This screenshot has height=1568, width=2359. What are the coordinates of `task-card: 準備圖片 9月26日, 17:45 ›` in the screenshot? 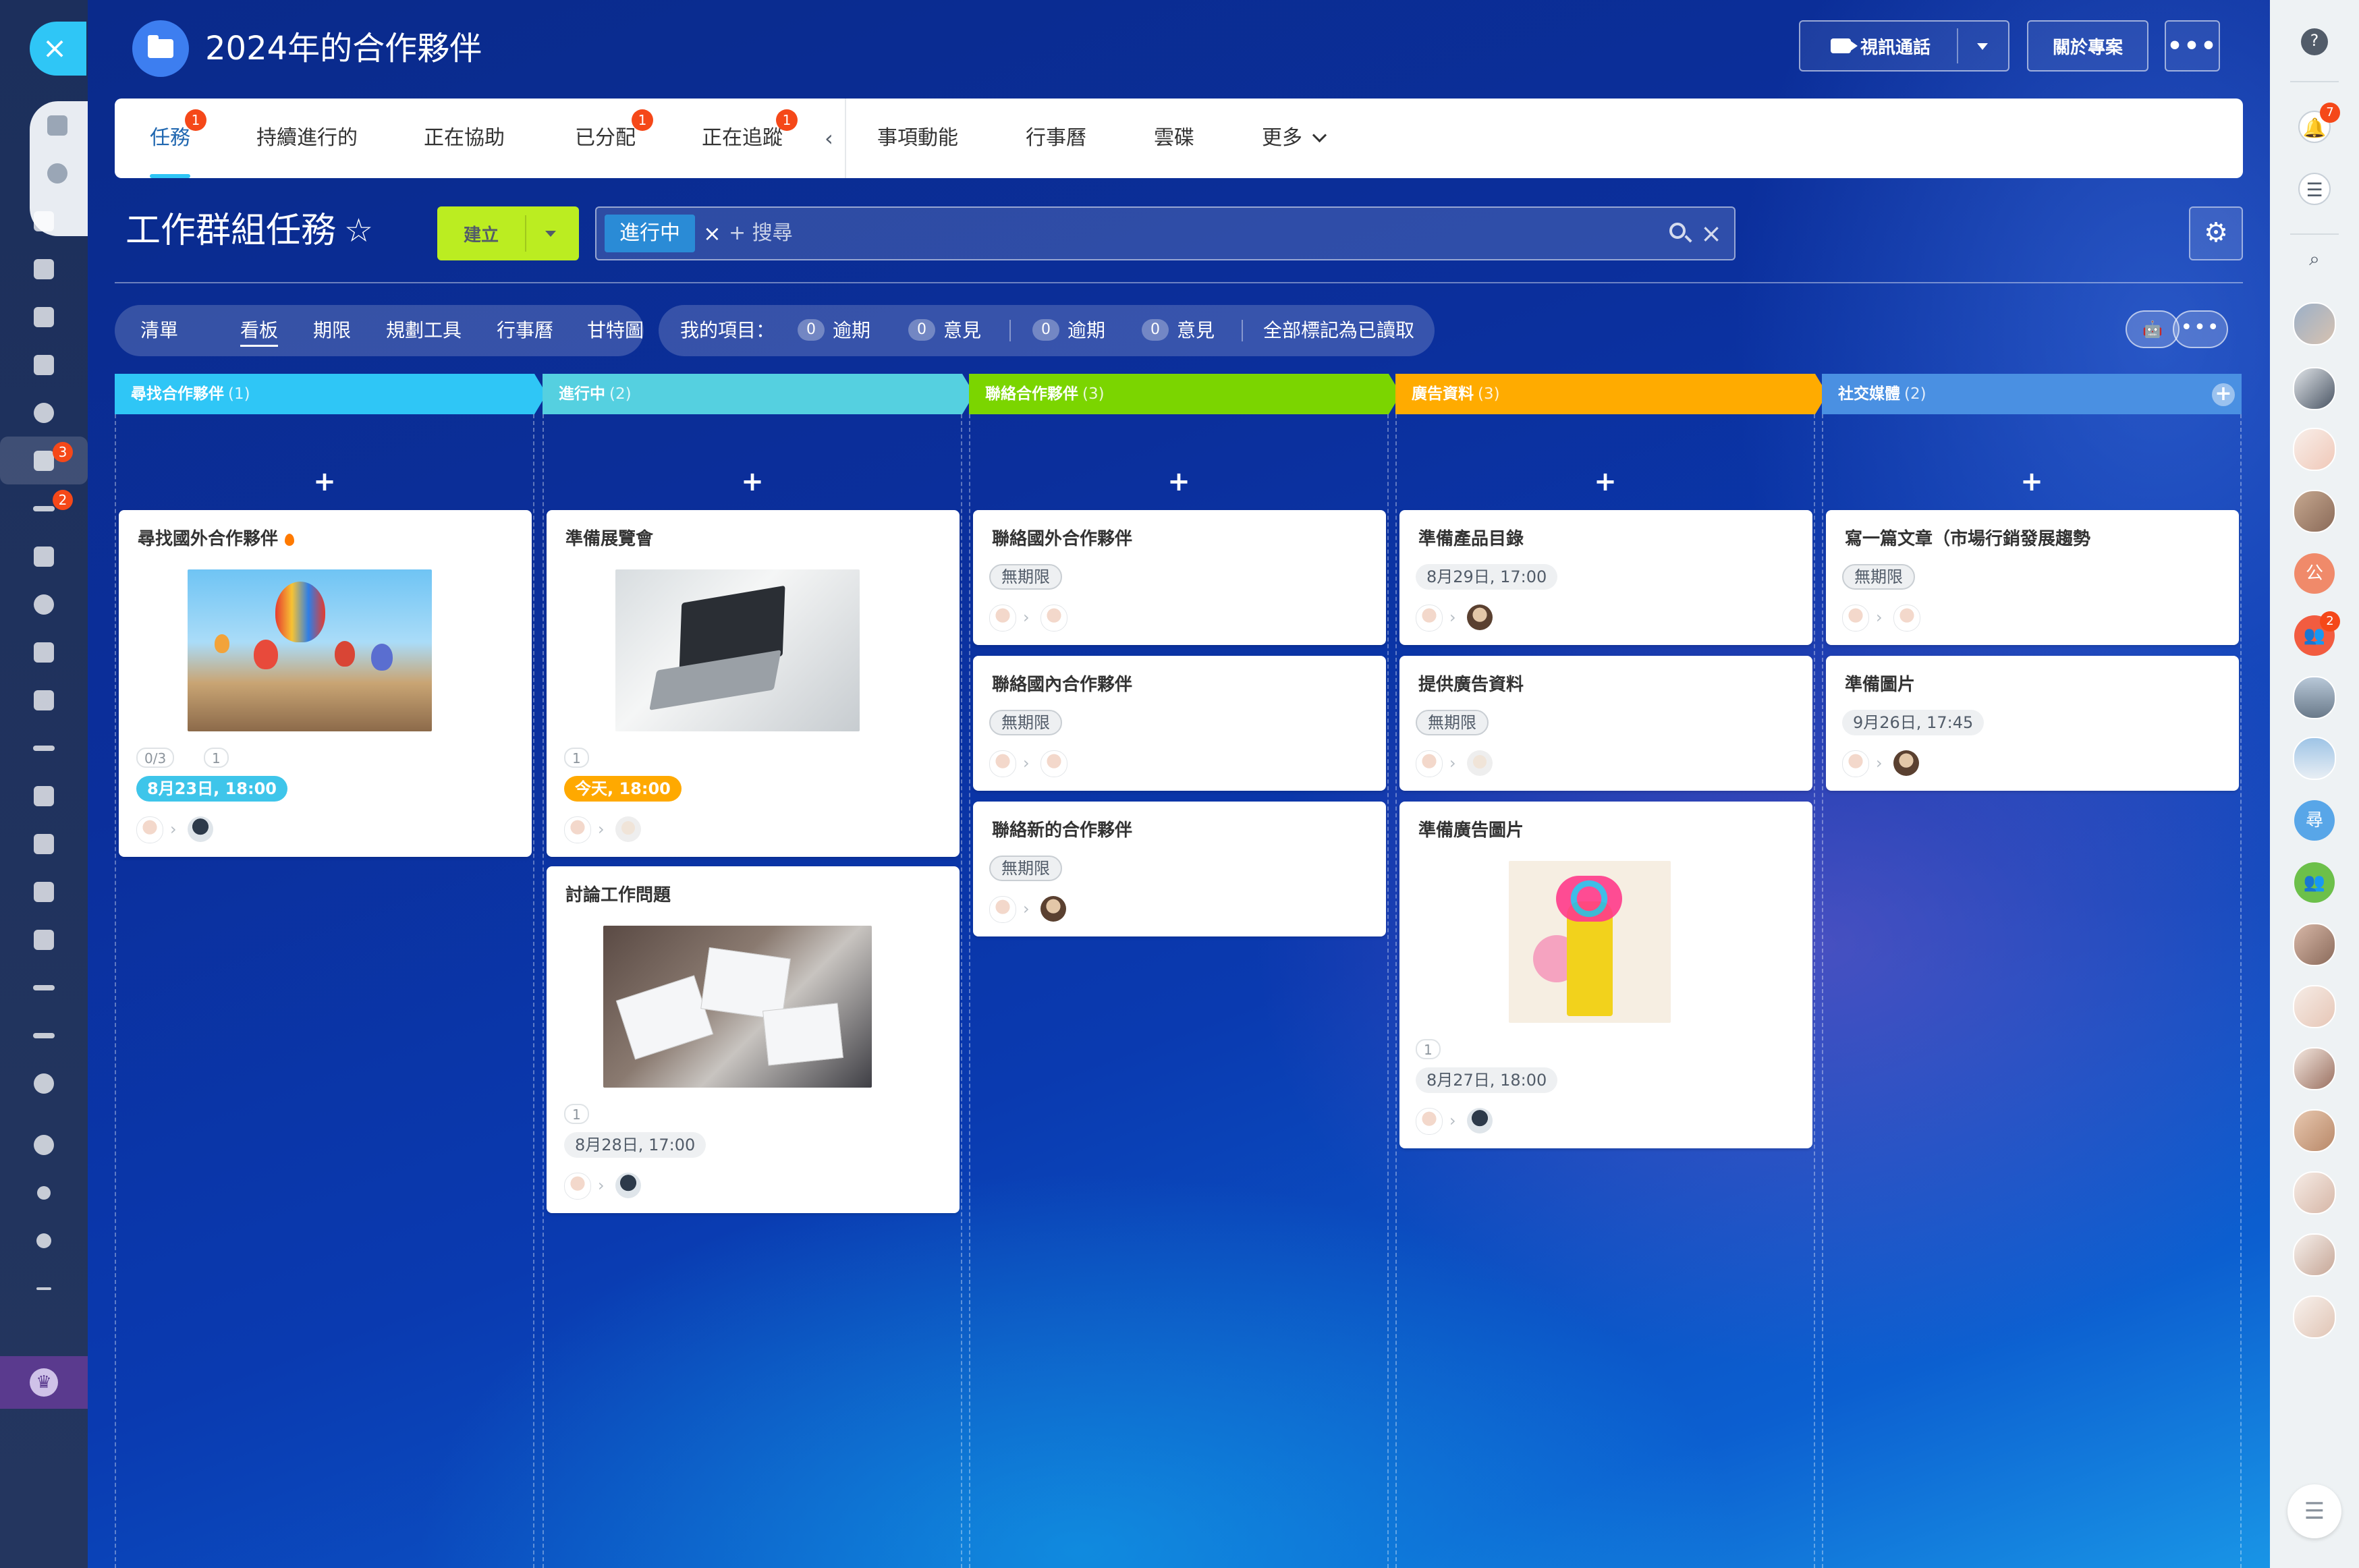 It's located at (2033, 723).